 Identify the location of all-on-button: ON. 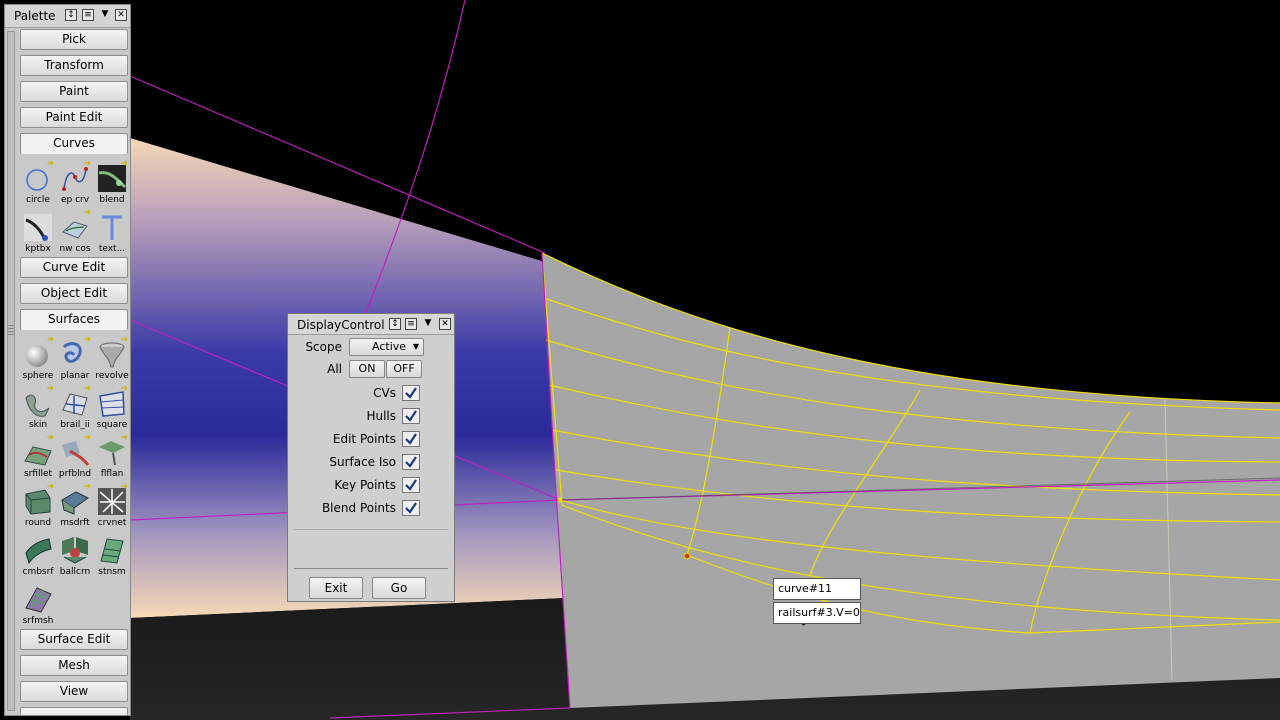
(367, 369).